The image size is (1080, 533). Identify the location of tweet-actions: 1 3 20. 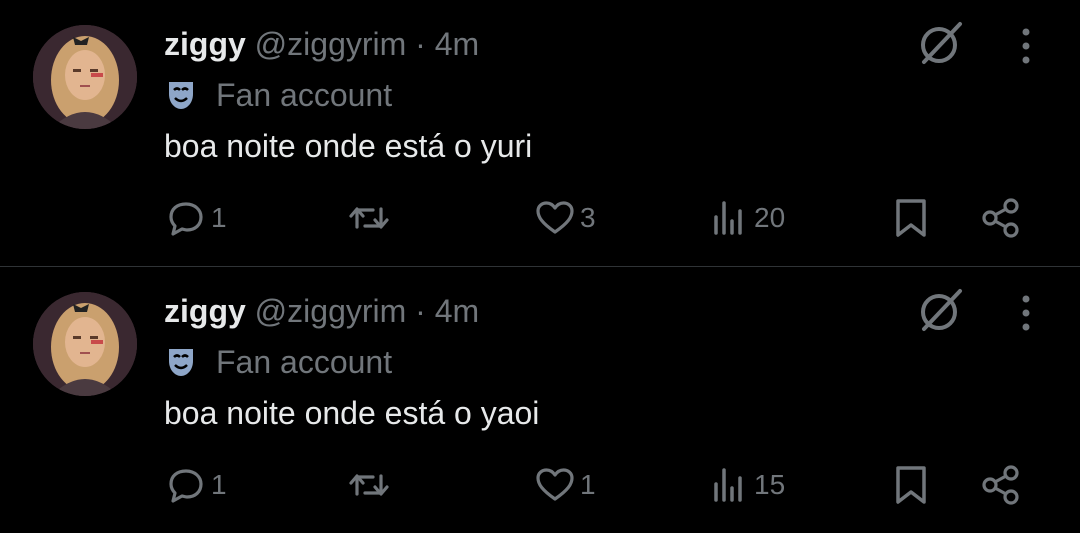
(540, 218).